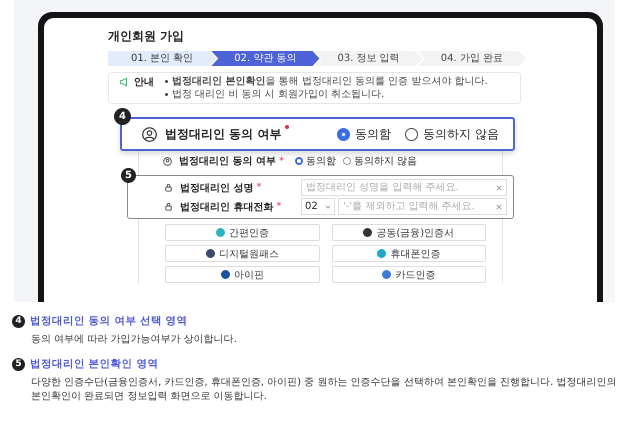  Describe the element at coordinates (323, 390) in the screenshot. I see `legend-description: 다양한 인증수단(금융인증서, 카드인증, 휴대폰인증, 아이핀) 중 원하는 인증수단을 선택하여 본인확인을 진행합니다. 법정대리인의 본인확인이 완료되면 정보입력 화면으로 이동합니다.` at that location.